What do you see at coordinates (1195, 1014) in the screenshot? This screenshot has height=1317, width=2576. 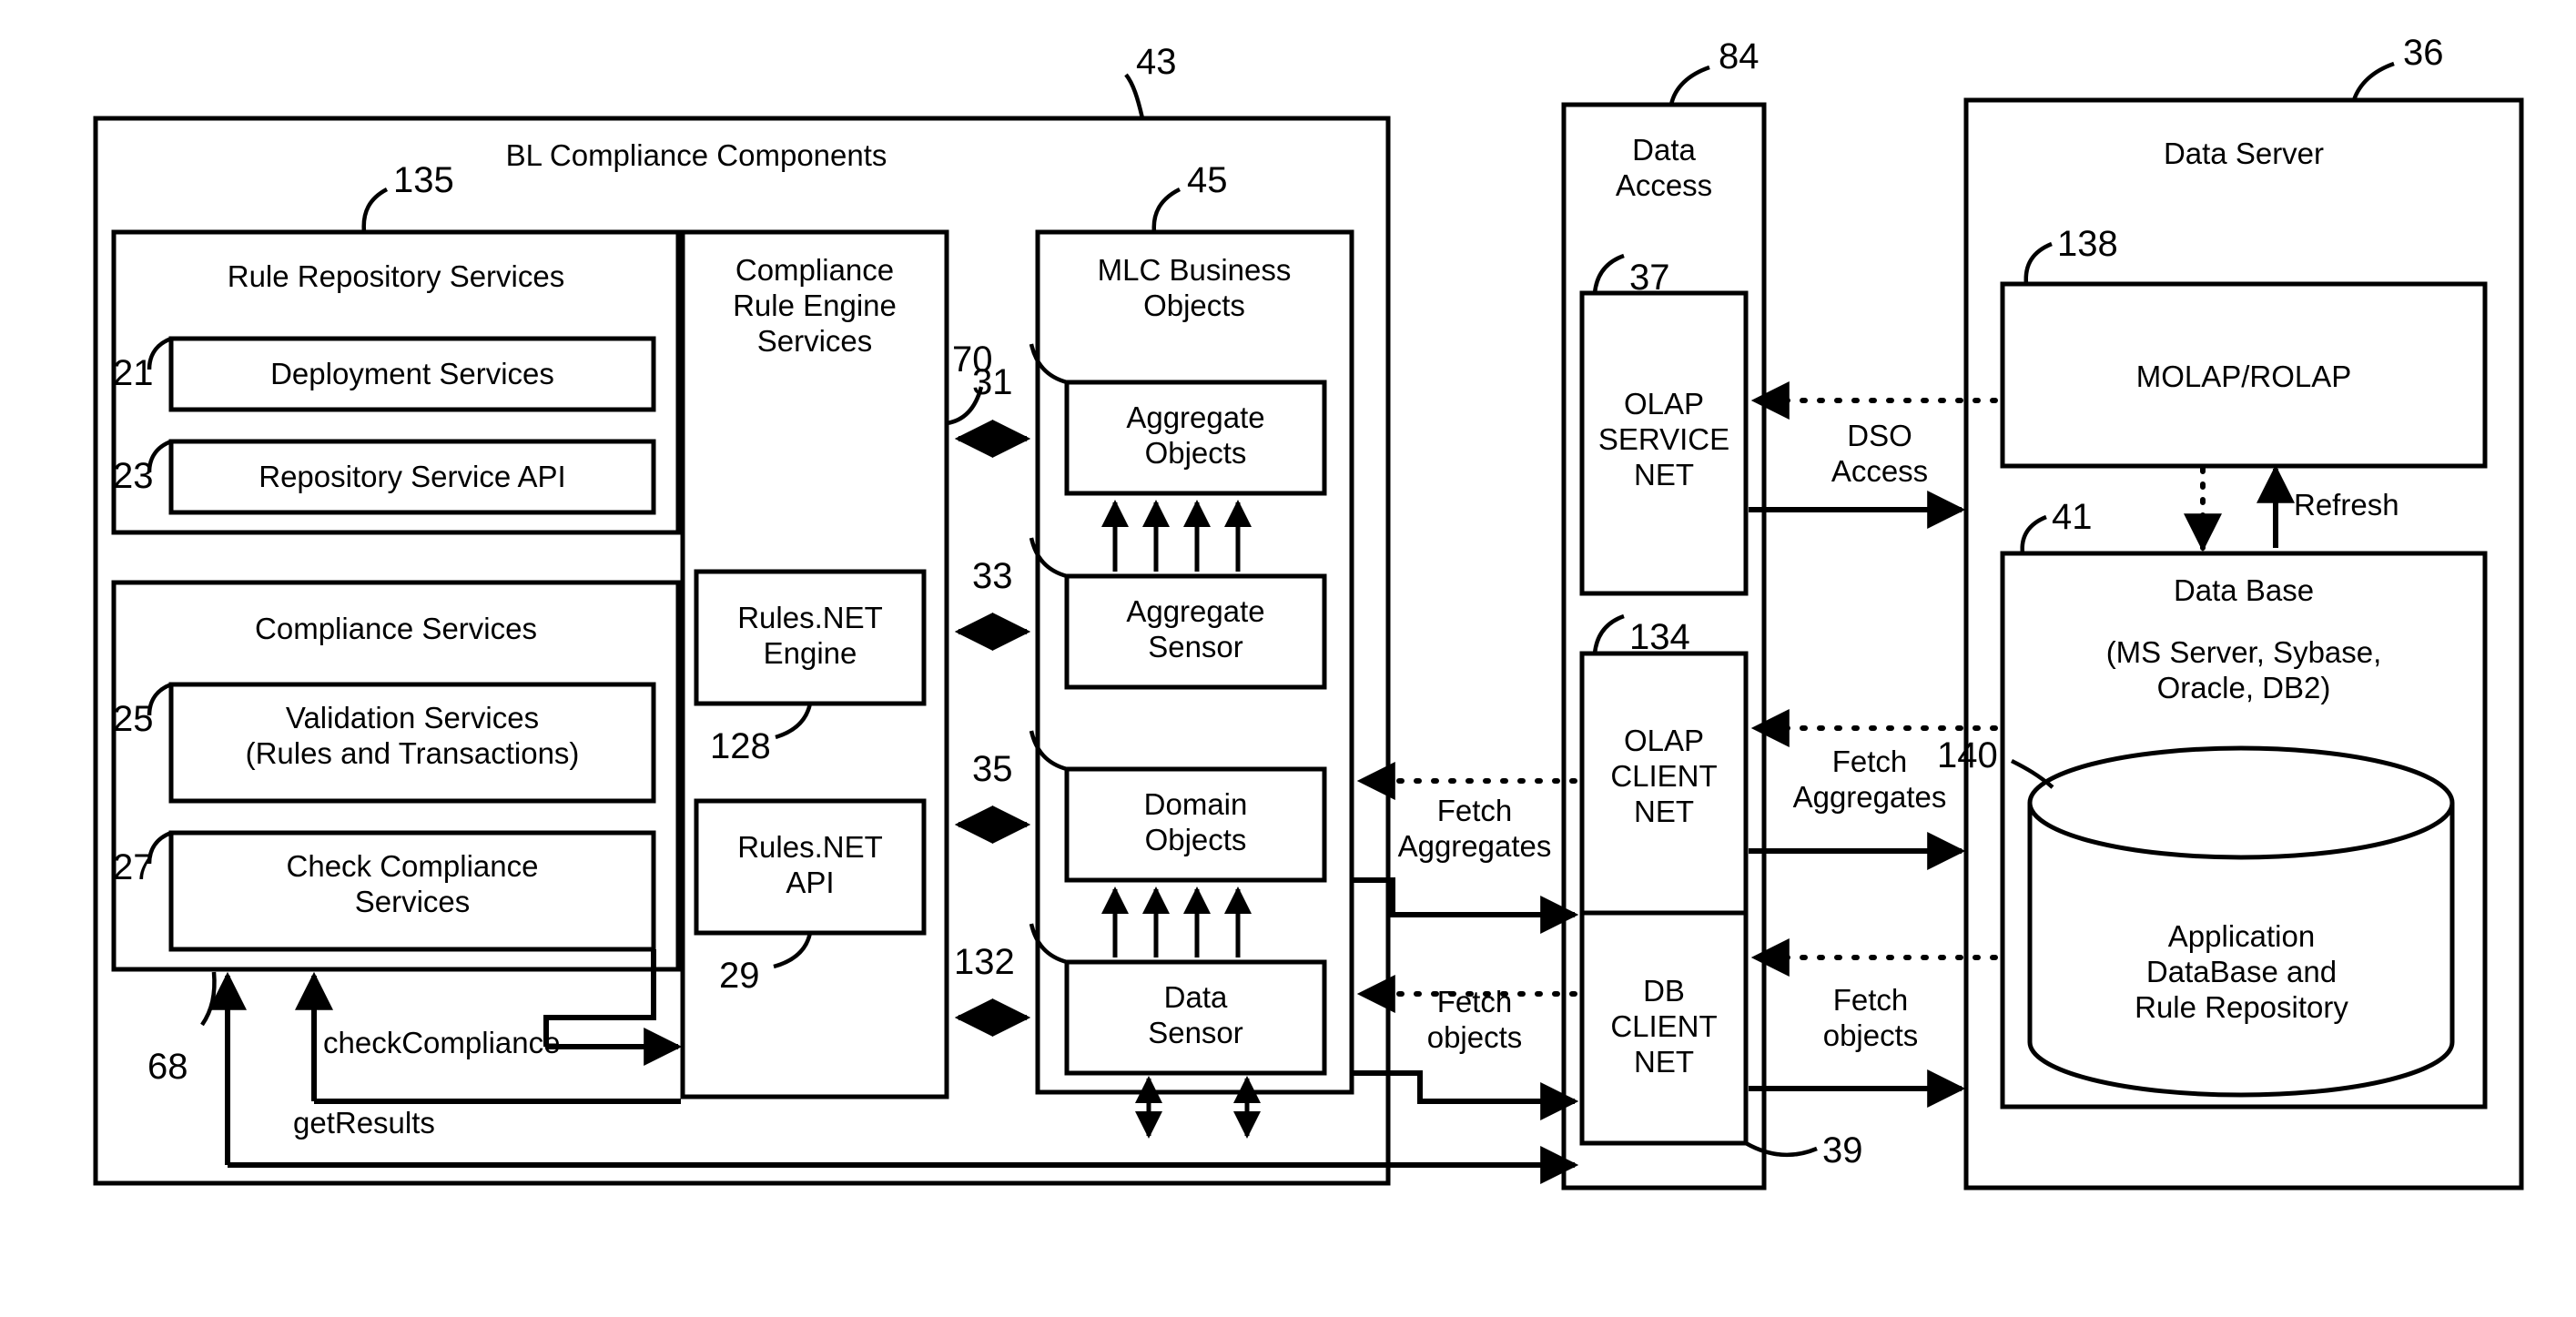 I see `label-data-sensor: Data Sensor` at bounding box center [1195, 1014].